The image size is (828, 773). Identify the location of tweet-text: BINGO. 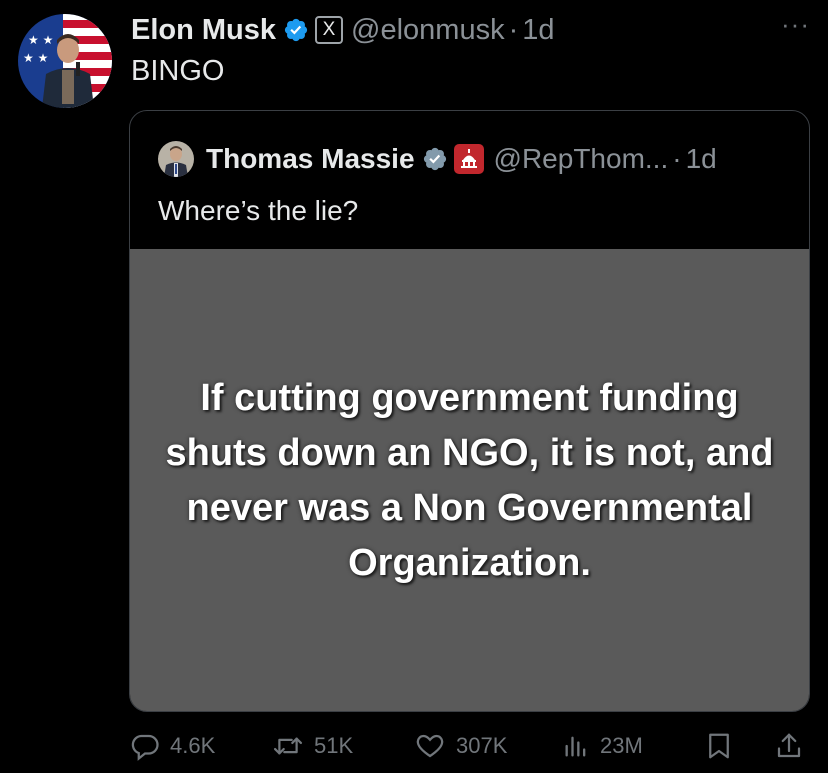
(178, 71).